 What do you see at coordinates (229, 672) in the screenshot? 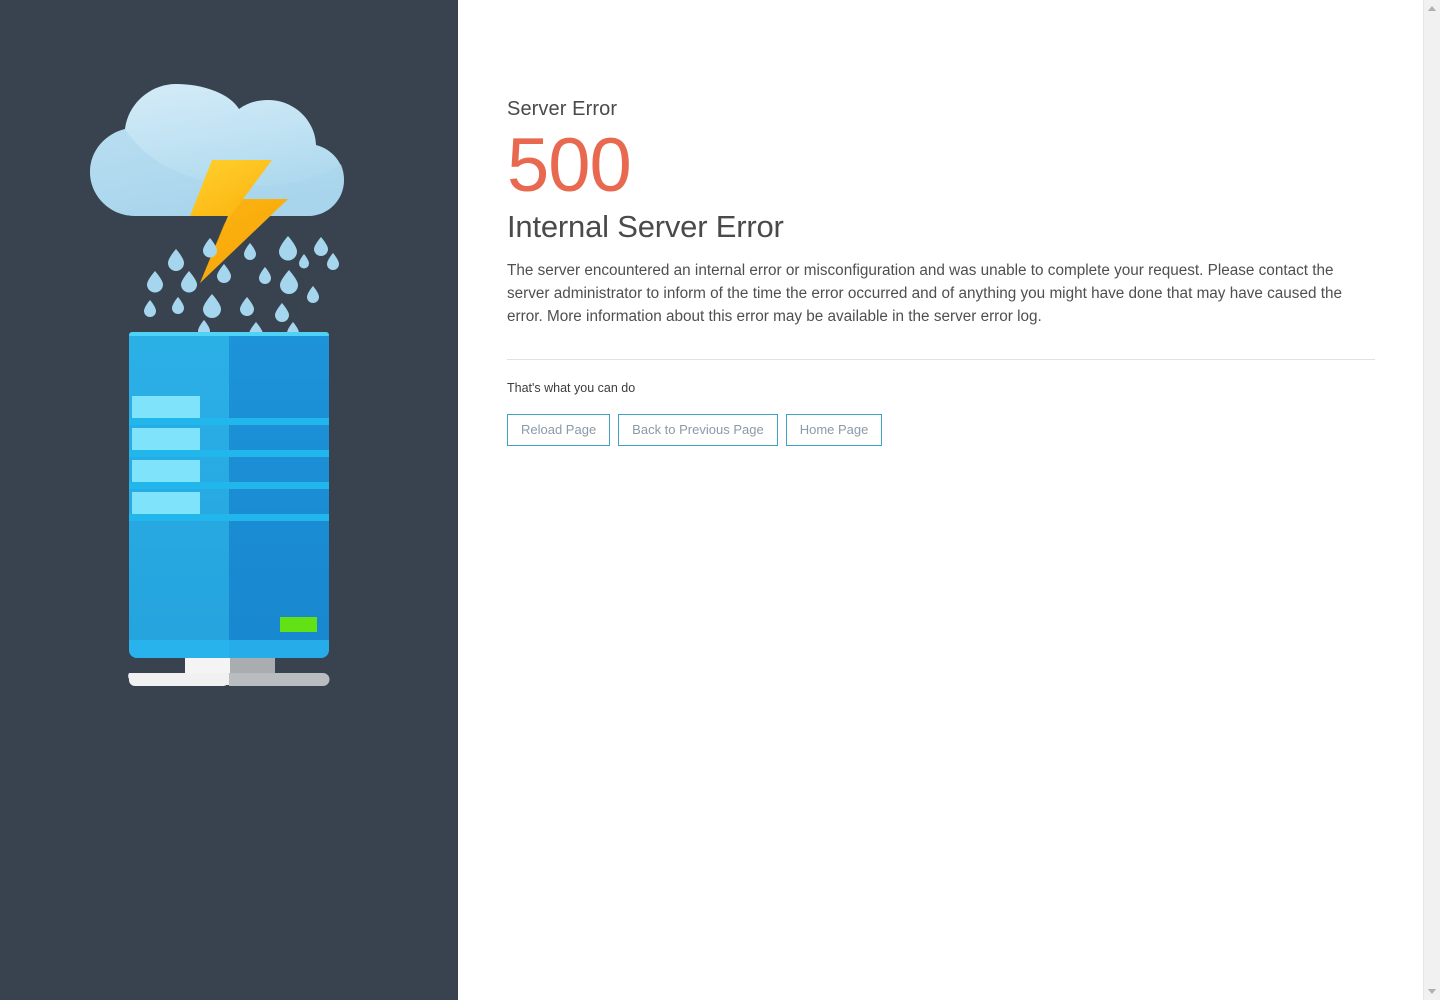
I see `server-stand` at bounding box center [229, 672].